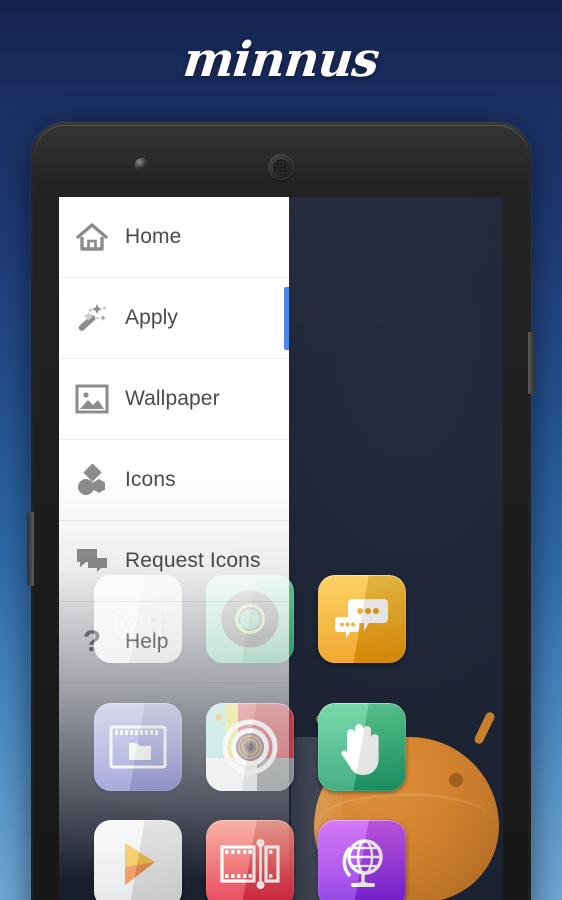  I want to click on drawer-item-help: ? Help, so click(174, 642).